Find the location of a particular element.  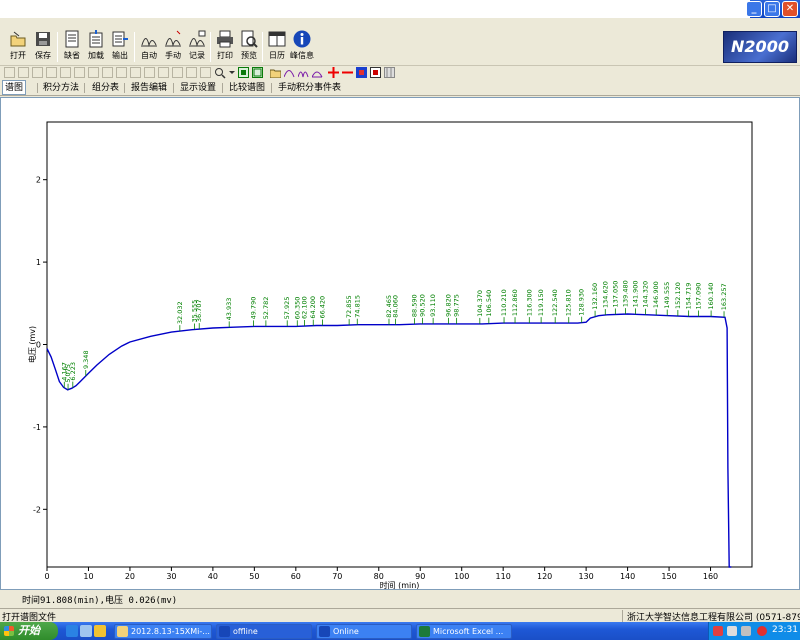

peak-mark-icon is located at coordinates (289, 72).